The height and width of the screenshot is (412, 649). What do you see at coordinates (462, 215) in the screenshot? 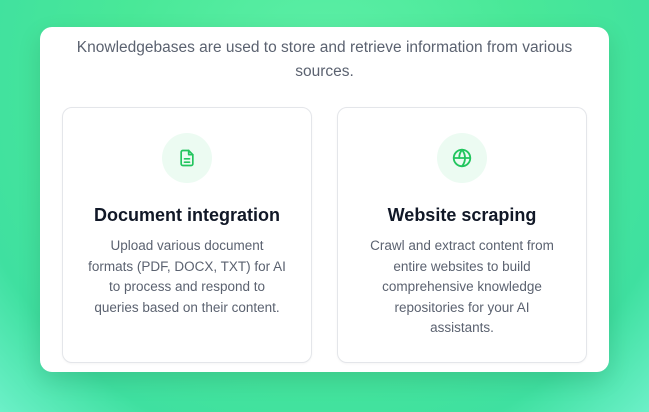
I see `card-title: Website scraping` at bounding box center [462, 215].